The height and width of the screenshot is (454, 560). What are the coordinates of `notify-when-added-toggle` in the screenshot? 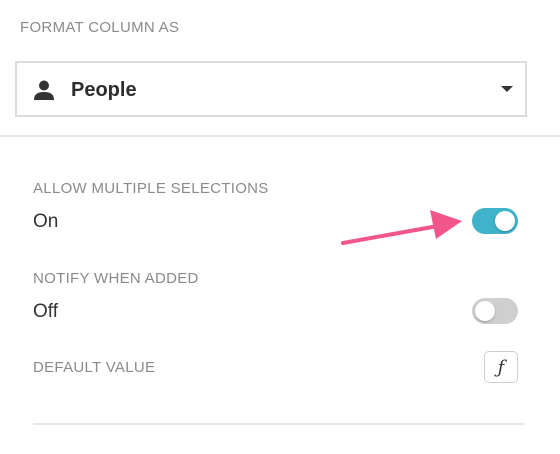 It's located at (495, 311).